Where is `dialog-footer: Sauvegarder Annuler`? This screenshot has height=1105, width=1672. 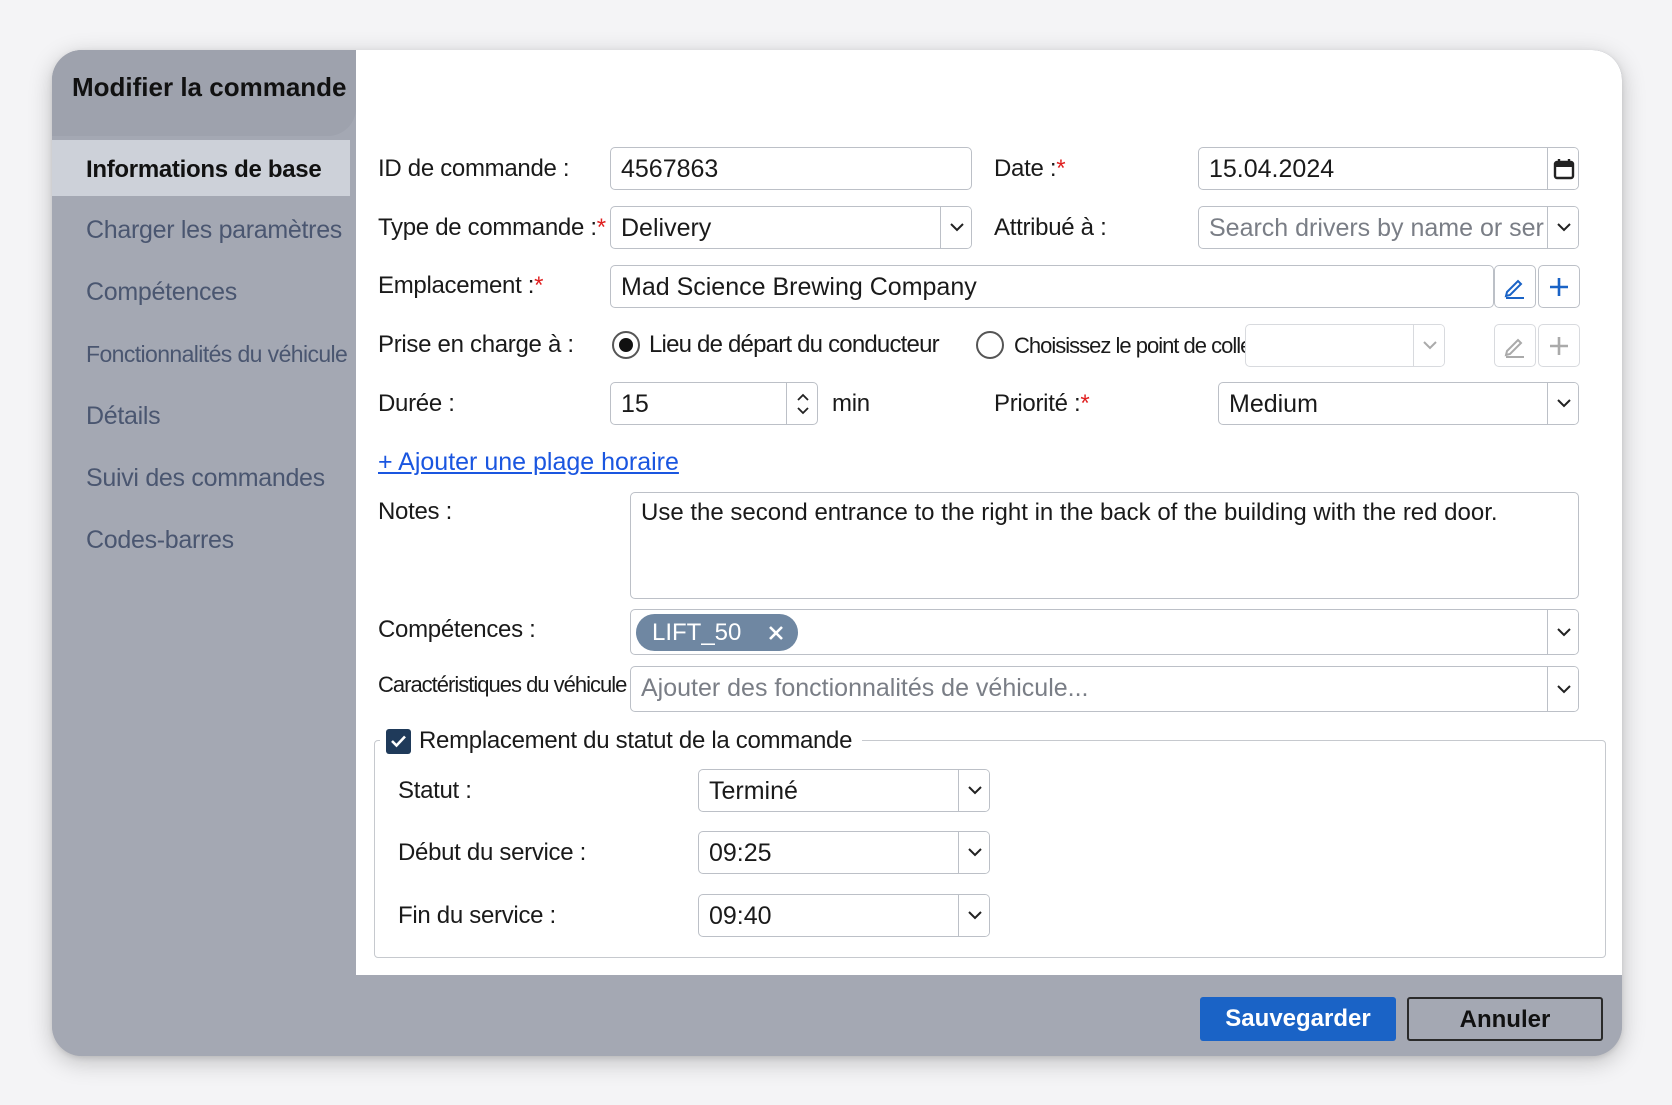 dialog-footer: Sauvegarder Annuler is located at coordinates (837, 1015).